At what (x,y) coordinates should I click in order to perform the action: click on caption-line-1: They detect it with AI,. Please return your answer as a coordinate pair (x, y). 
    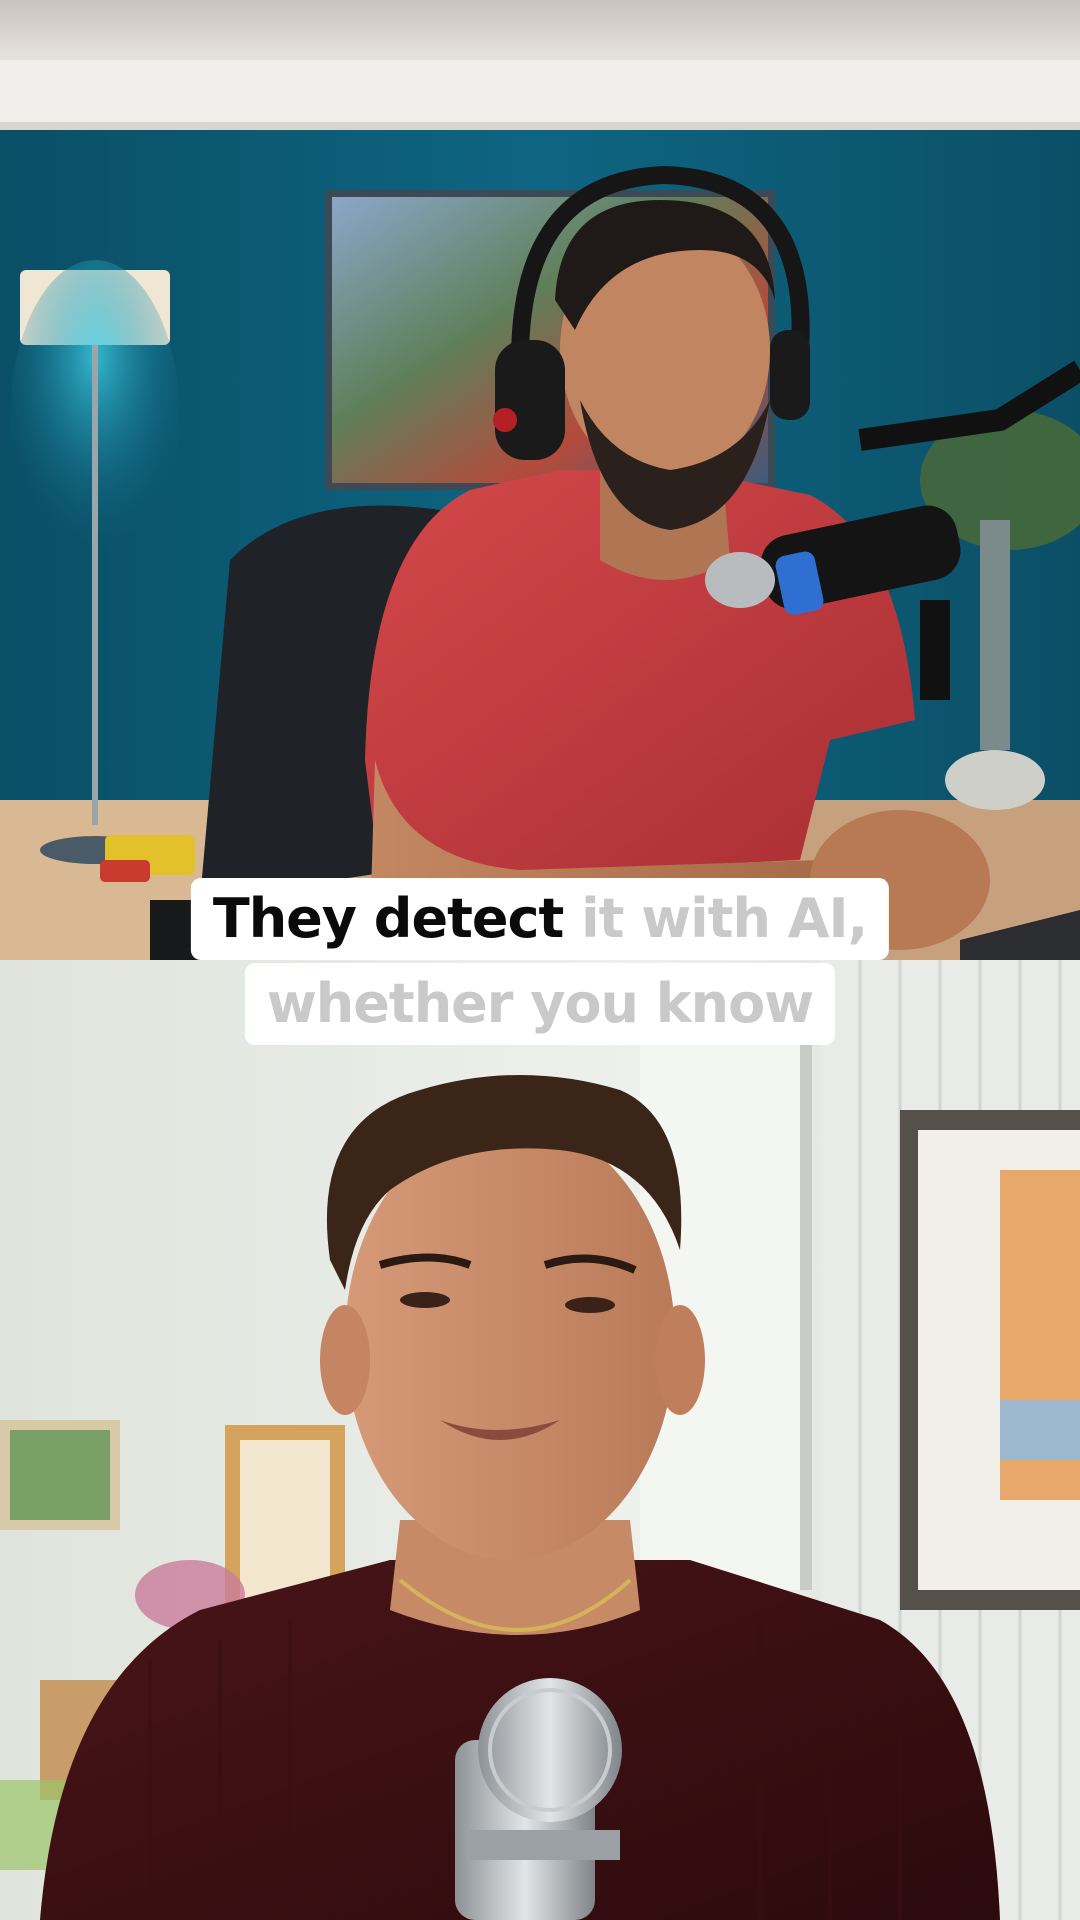
    Looking at the image, I should click on (540, 919).